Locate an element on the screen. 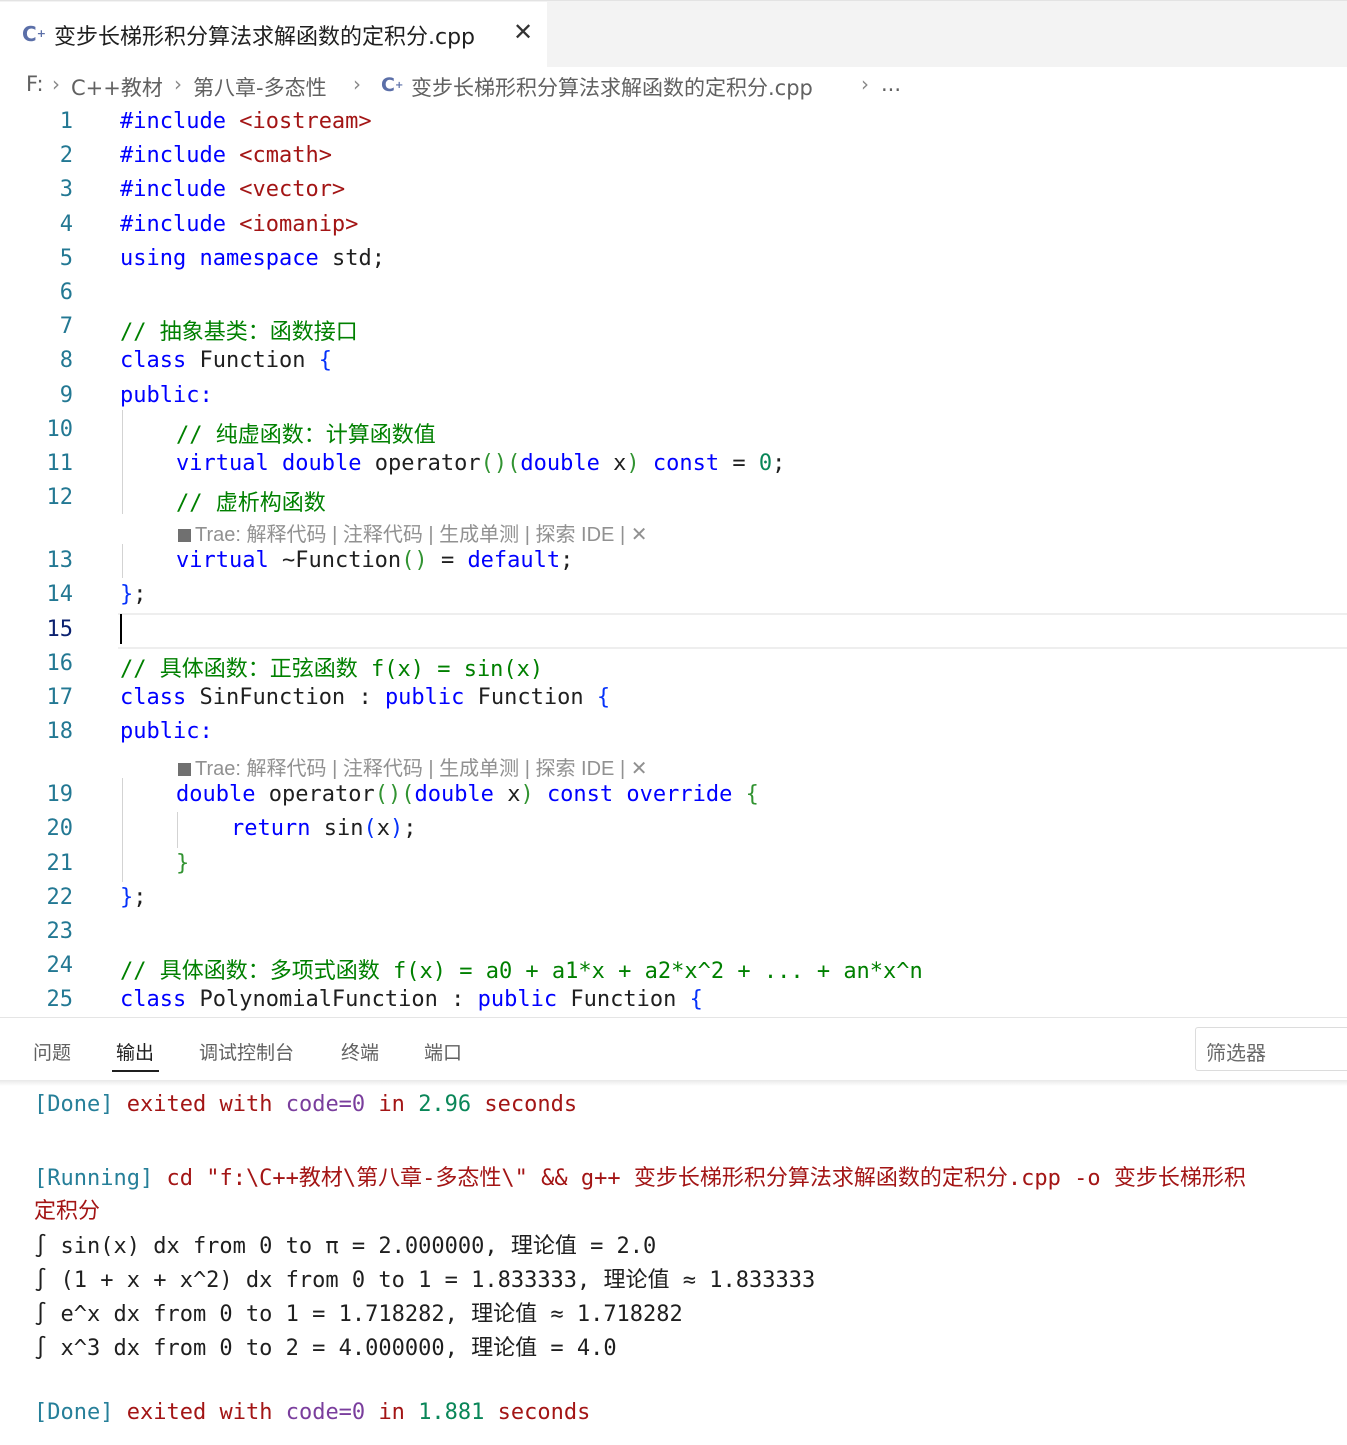 Image resolution: width=1347 pixels, height=1445 pixels. tab-output: 输出 is located at coordinates (135, 1051).